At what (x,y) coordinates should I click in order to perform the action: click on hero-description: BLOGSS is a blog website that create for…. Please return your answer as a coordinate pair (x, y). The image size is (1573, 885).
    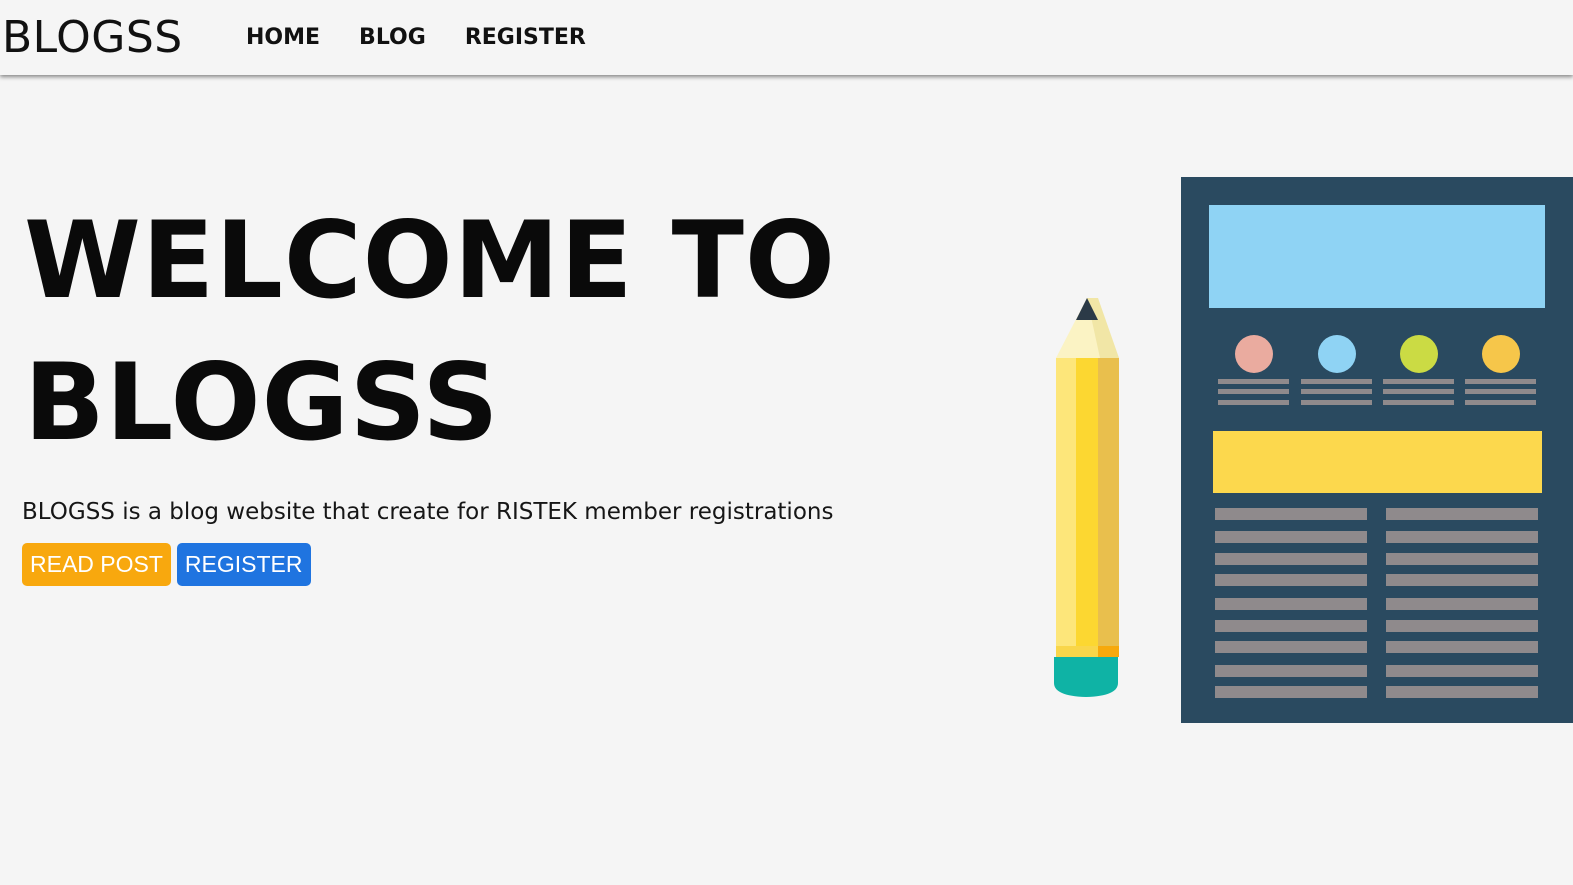
    Looking at the image, I should click on (428, 512).